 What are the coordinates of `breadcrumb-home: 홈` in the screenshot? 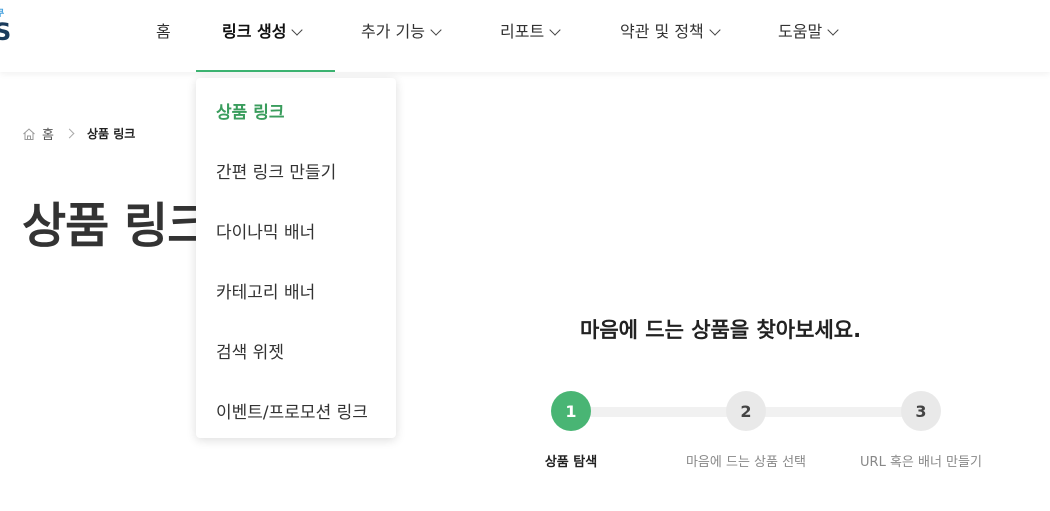 It's located at (48, 133).